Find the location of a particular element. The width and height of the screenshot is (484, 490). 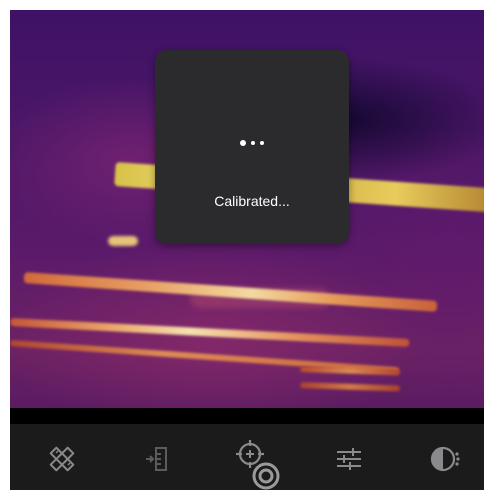

target-calibrate-icon is located at coordinates (258, 465).